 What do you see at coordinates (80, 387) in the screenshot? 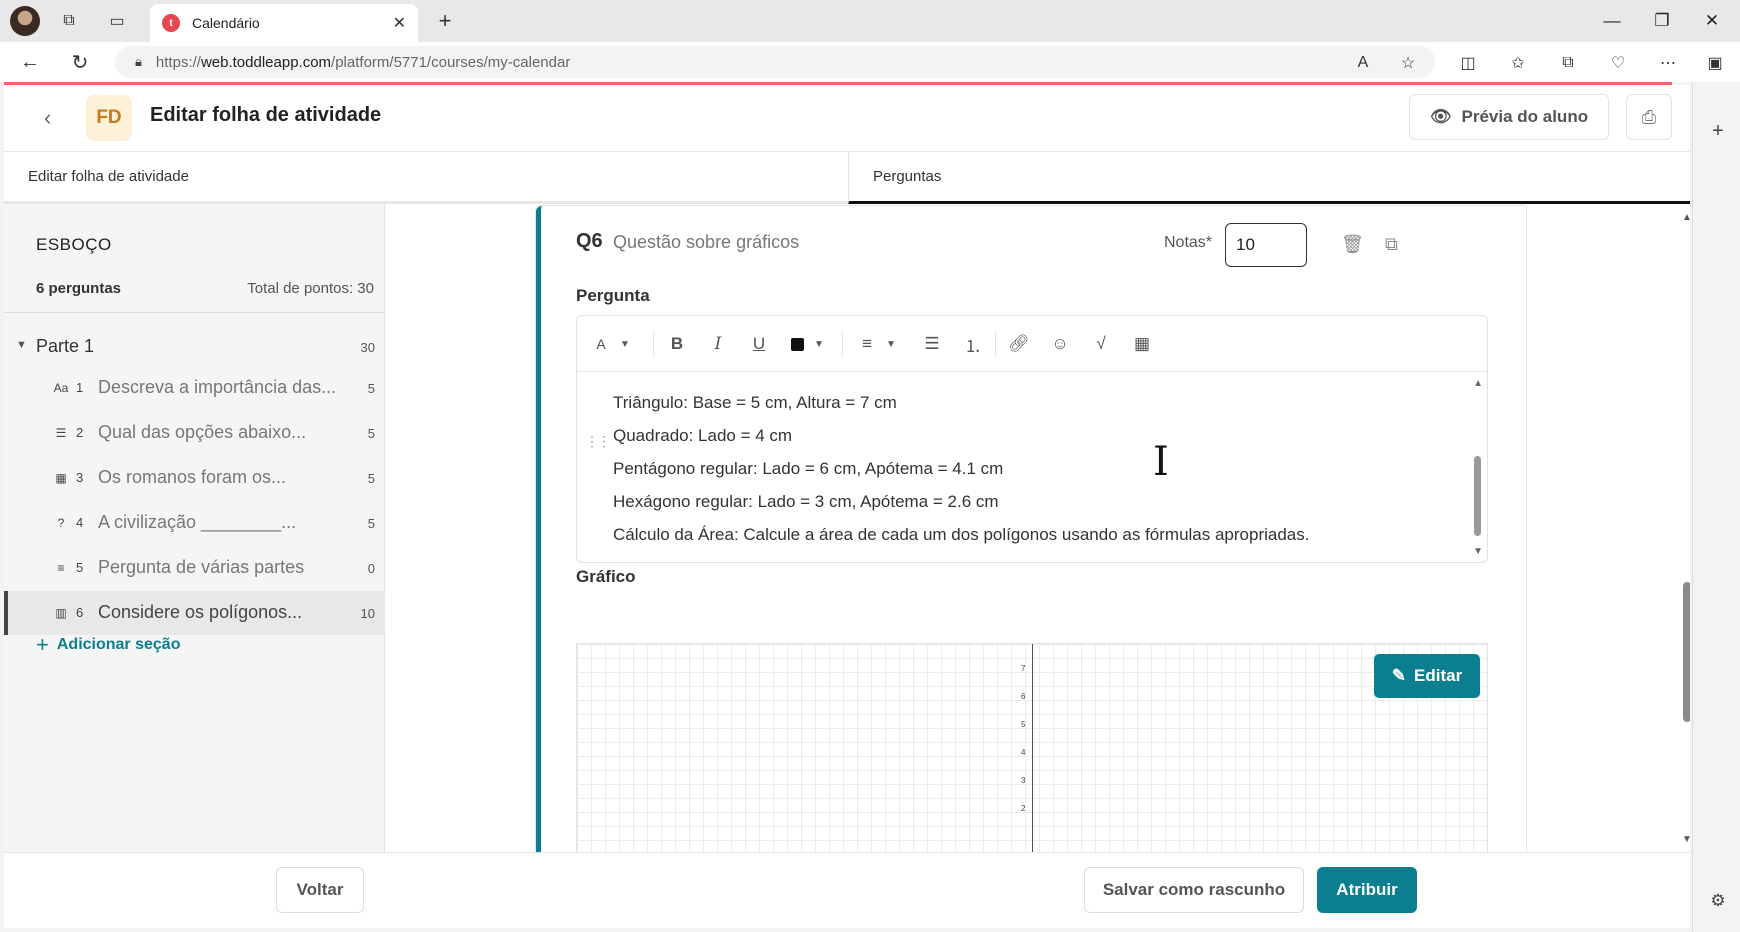
I see `question-number: 1` at bounding box center [80, 387].